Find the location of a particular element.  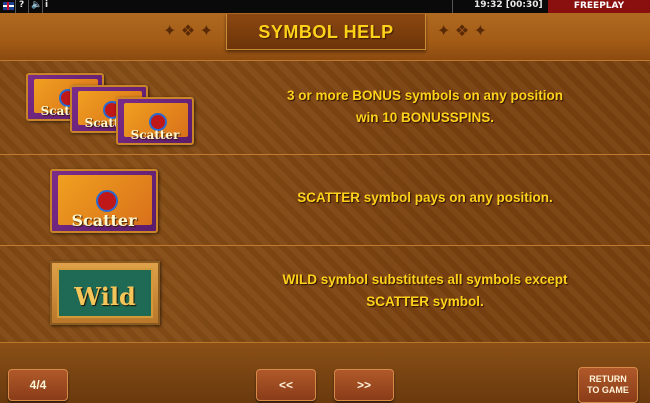

freeplay-badge: FREEPLAY is located at coordinates (599, 6).